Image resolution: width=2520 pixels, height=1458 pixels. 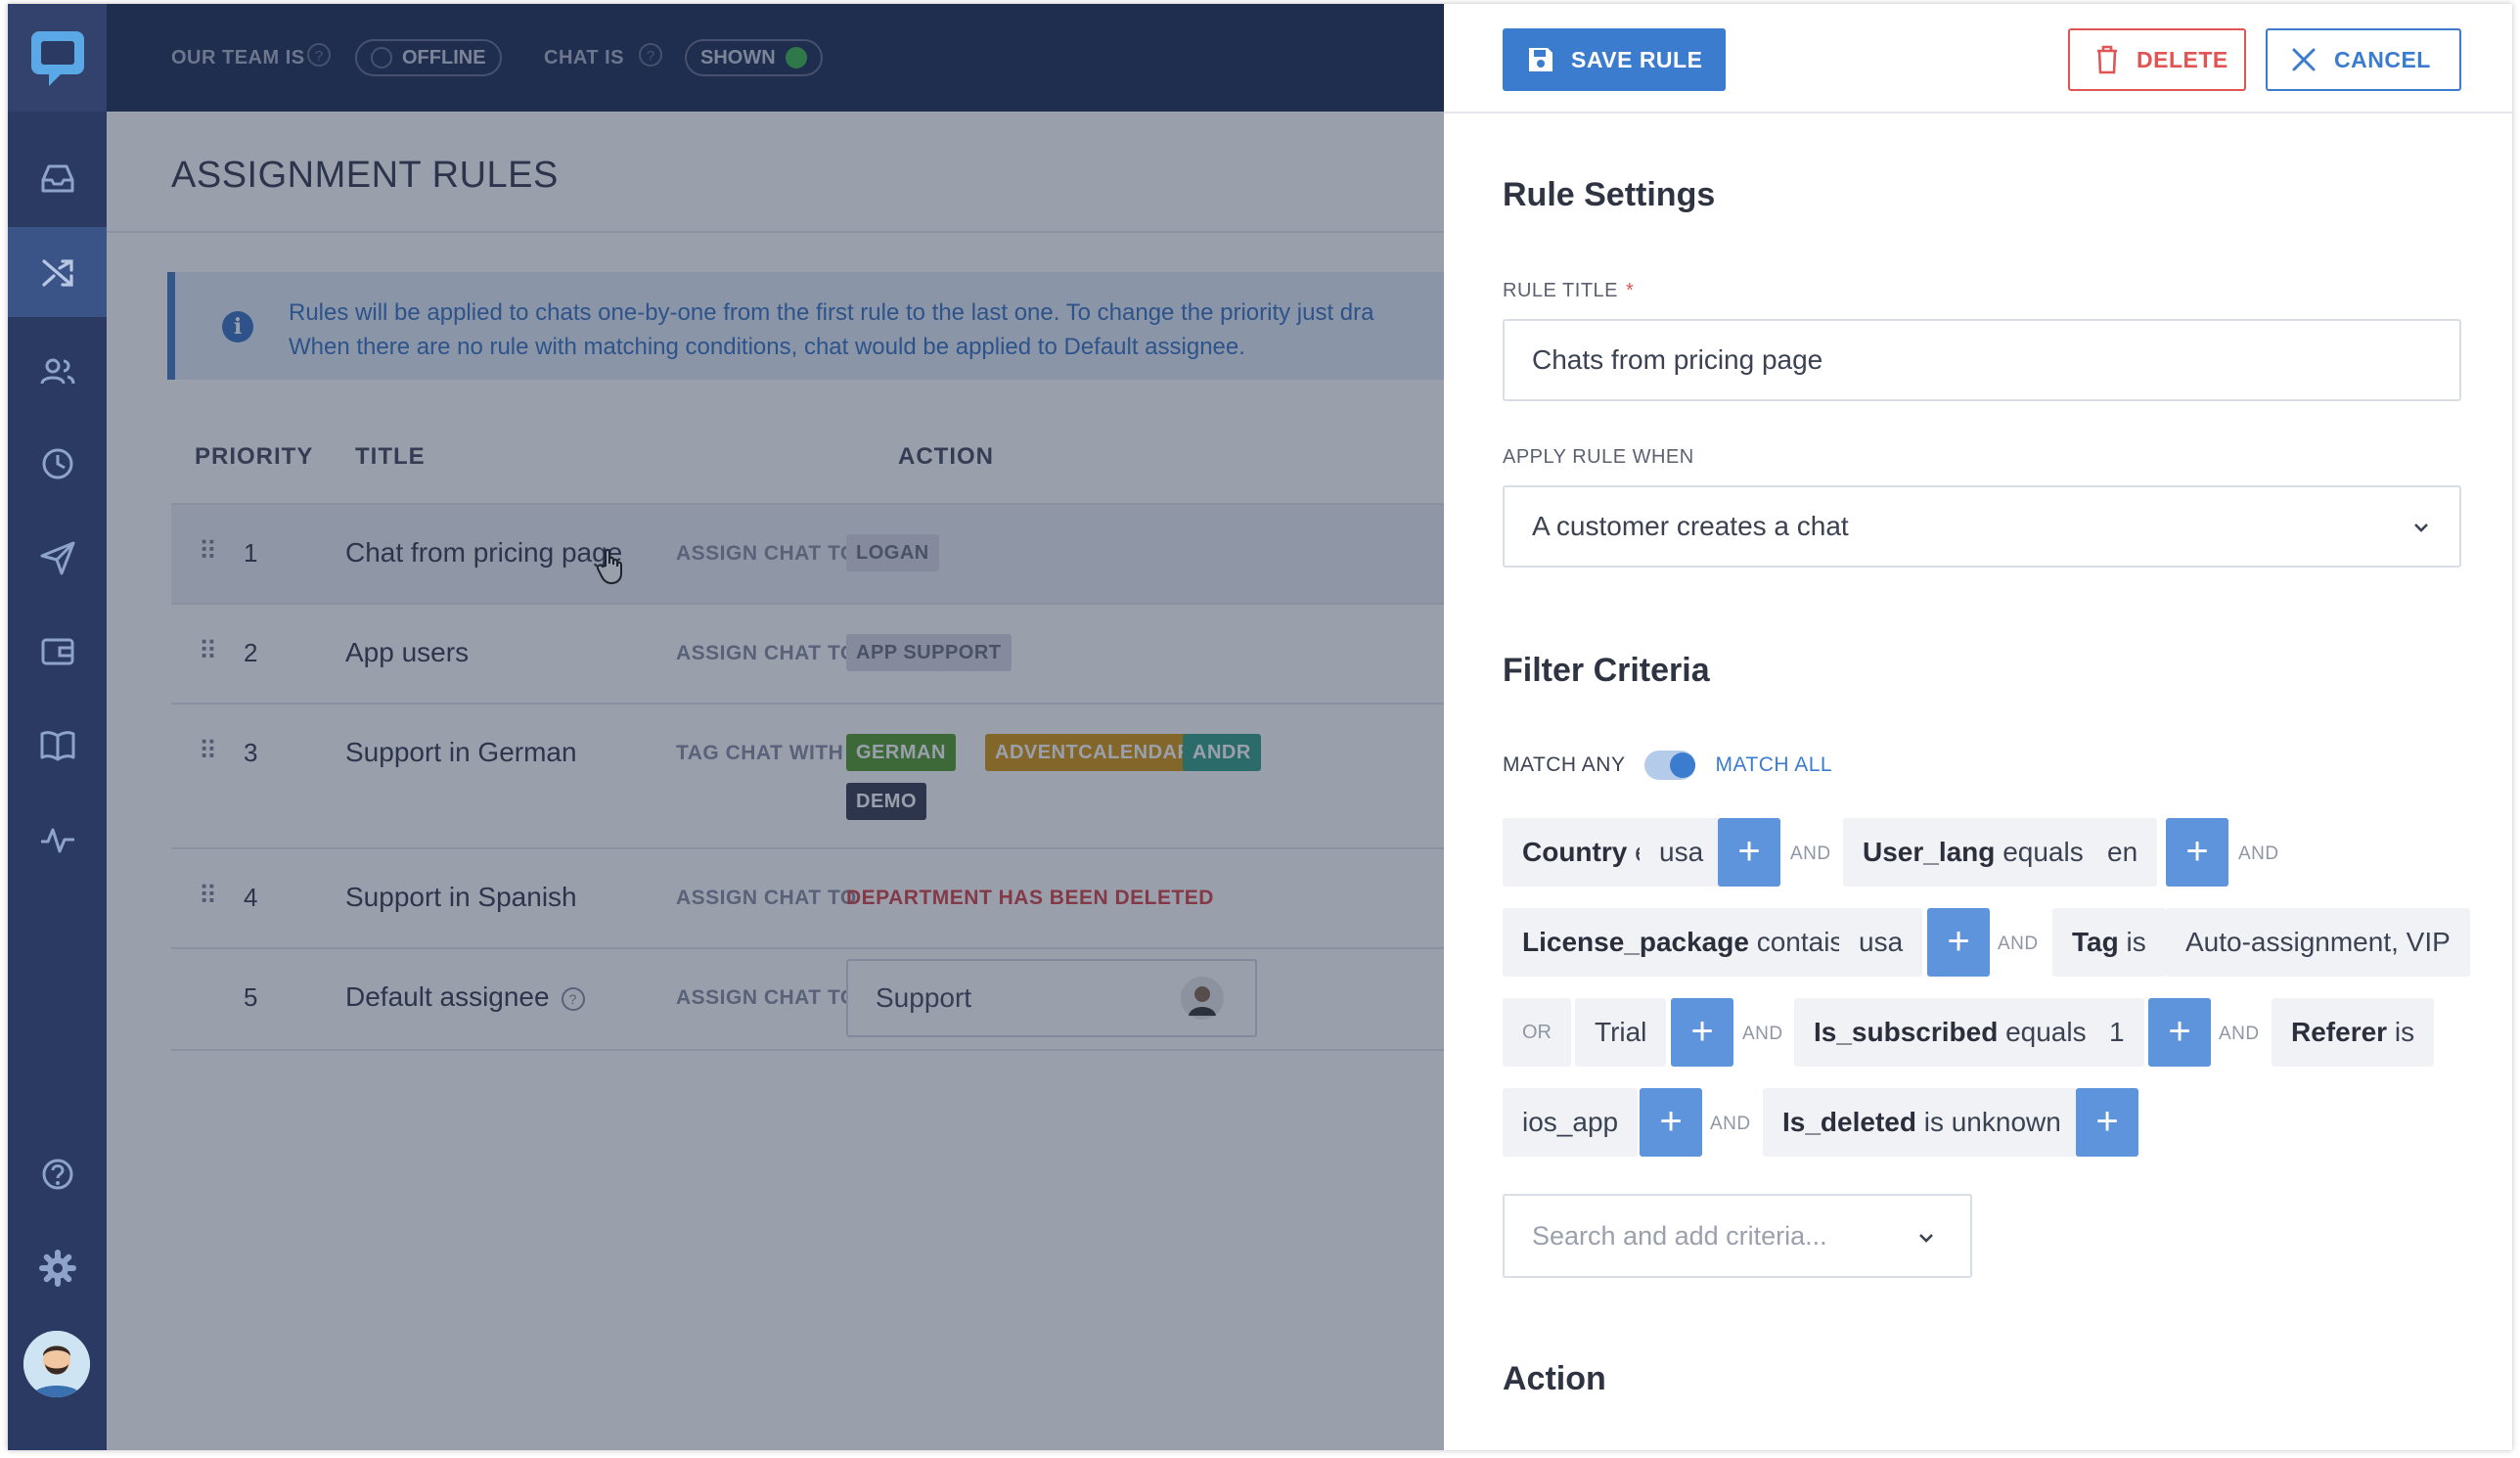 I want to click on sidebar, so click(x=57, y=727).